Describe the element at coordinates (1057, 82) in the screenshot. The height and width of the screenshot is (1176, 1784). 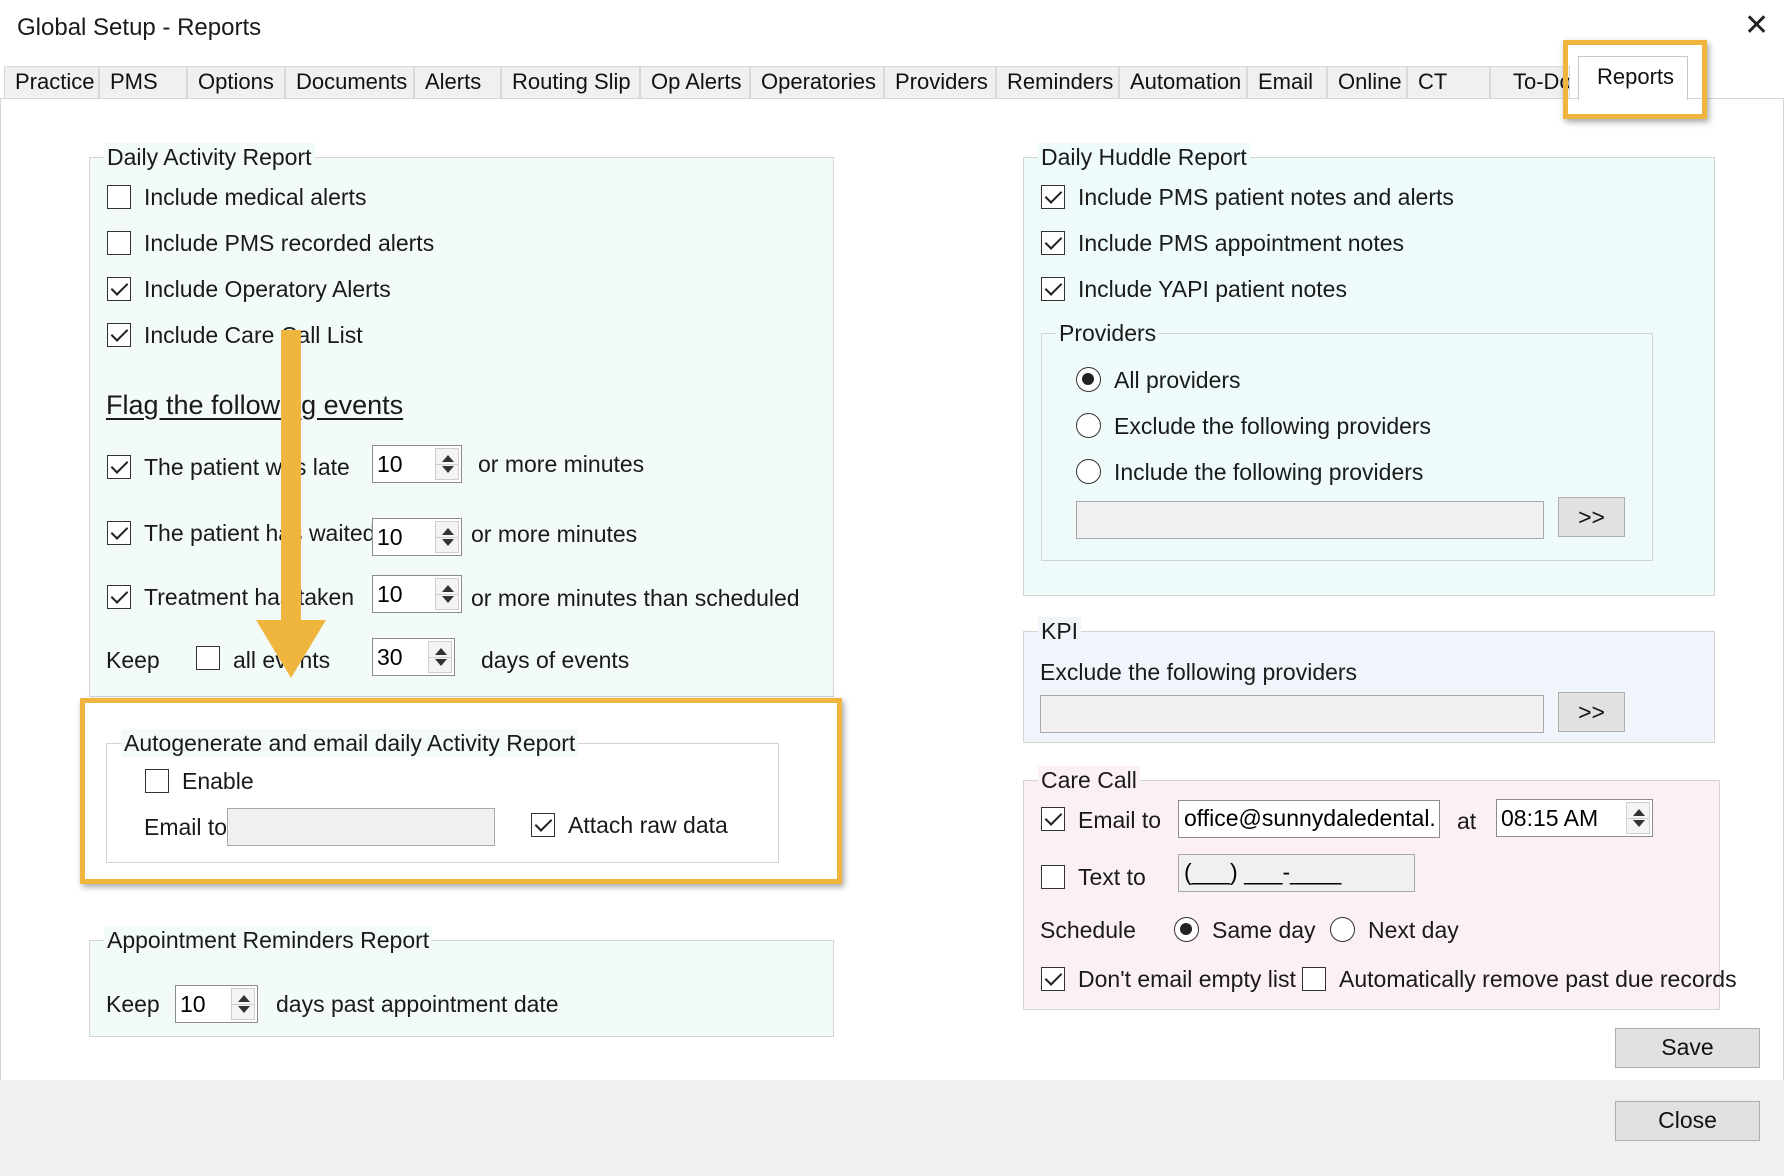
I see `tab-reminders: Reminders` at that location.